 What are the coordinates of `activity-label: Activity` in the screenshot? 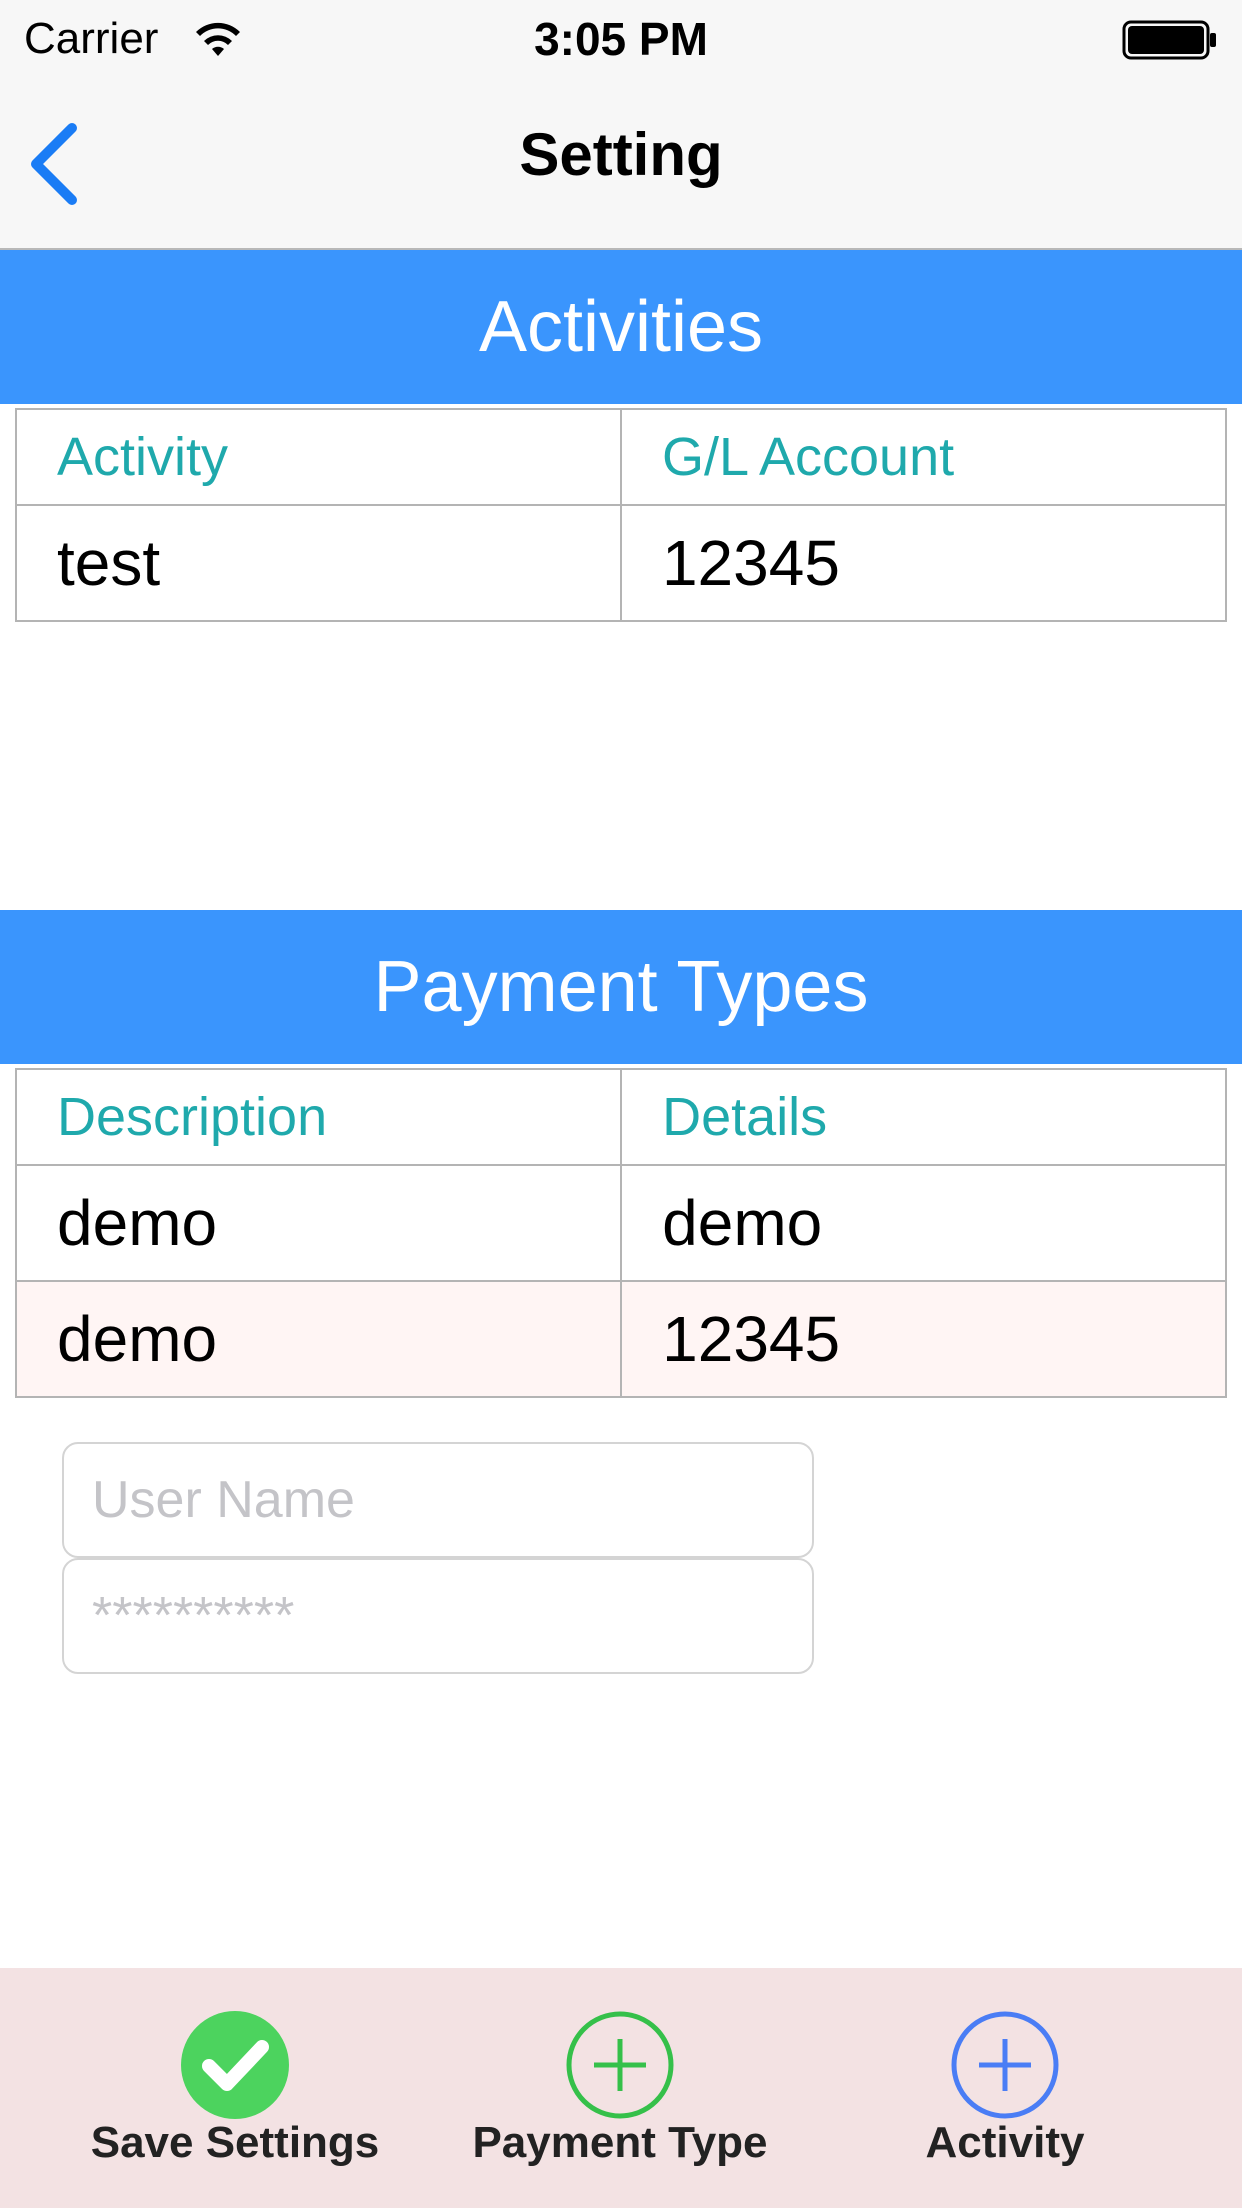 It's located at (1005, 2142).